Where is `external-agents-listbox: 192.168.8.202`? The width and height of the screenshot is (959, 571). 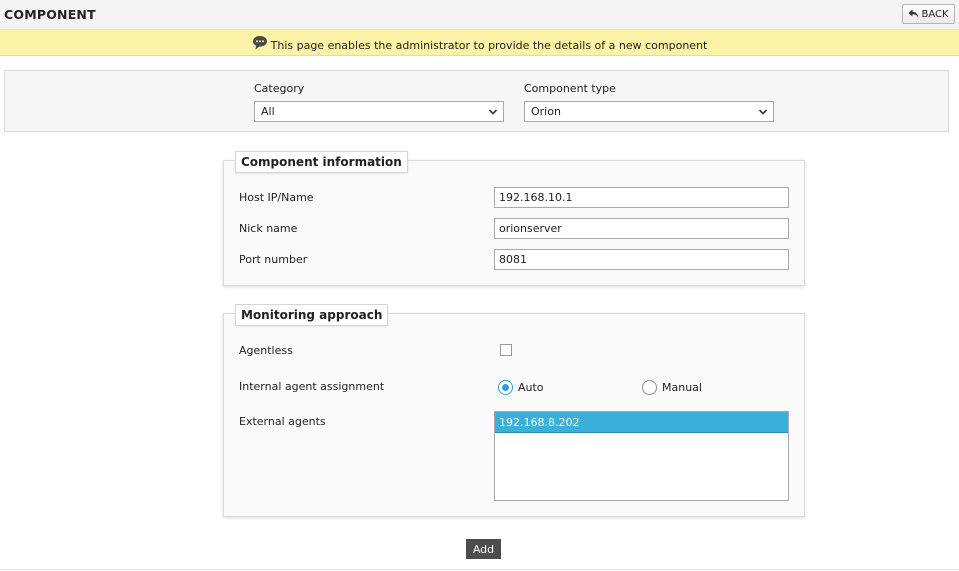
external-agents-listbox: 192.168.8.202 is located at coordinates (641, 456).